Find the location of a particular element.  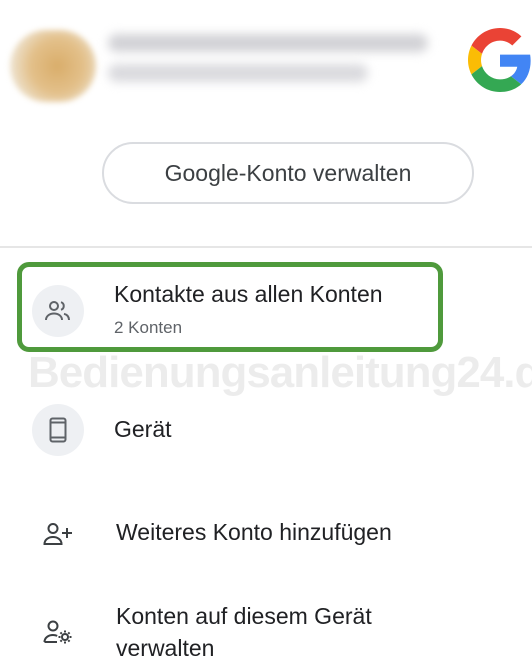

manage-accounts-icon is located at coordinates (58, 632).